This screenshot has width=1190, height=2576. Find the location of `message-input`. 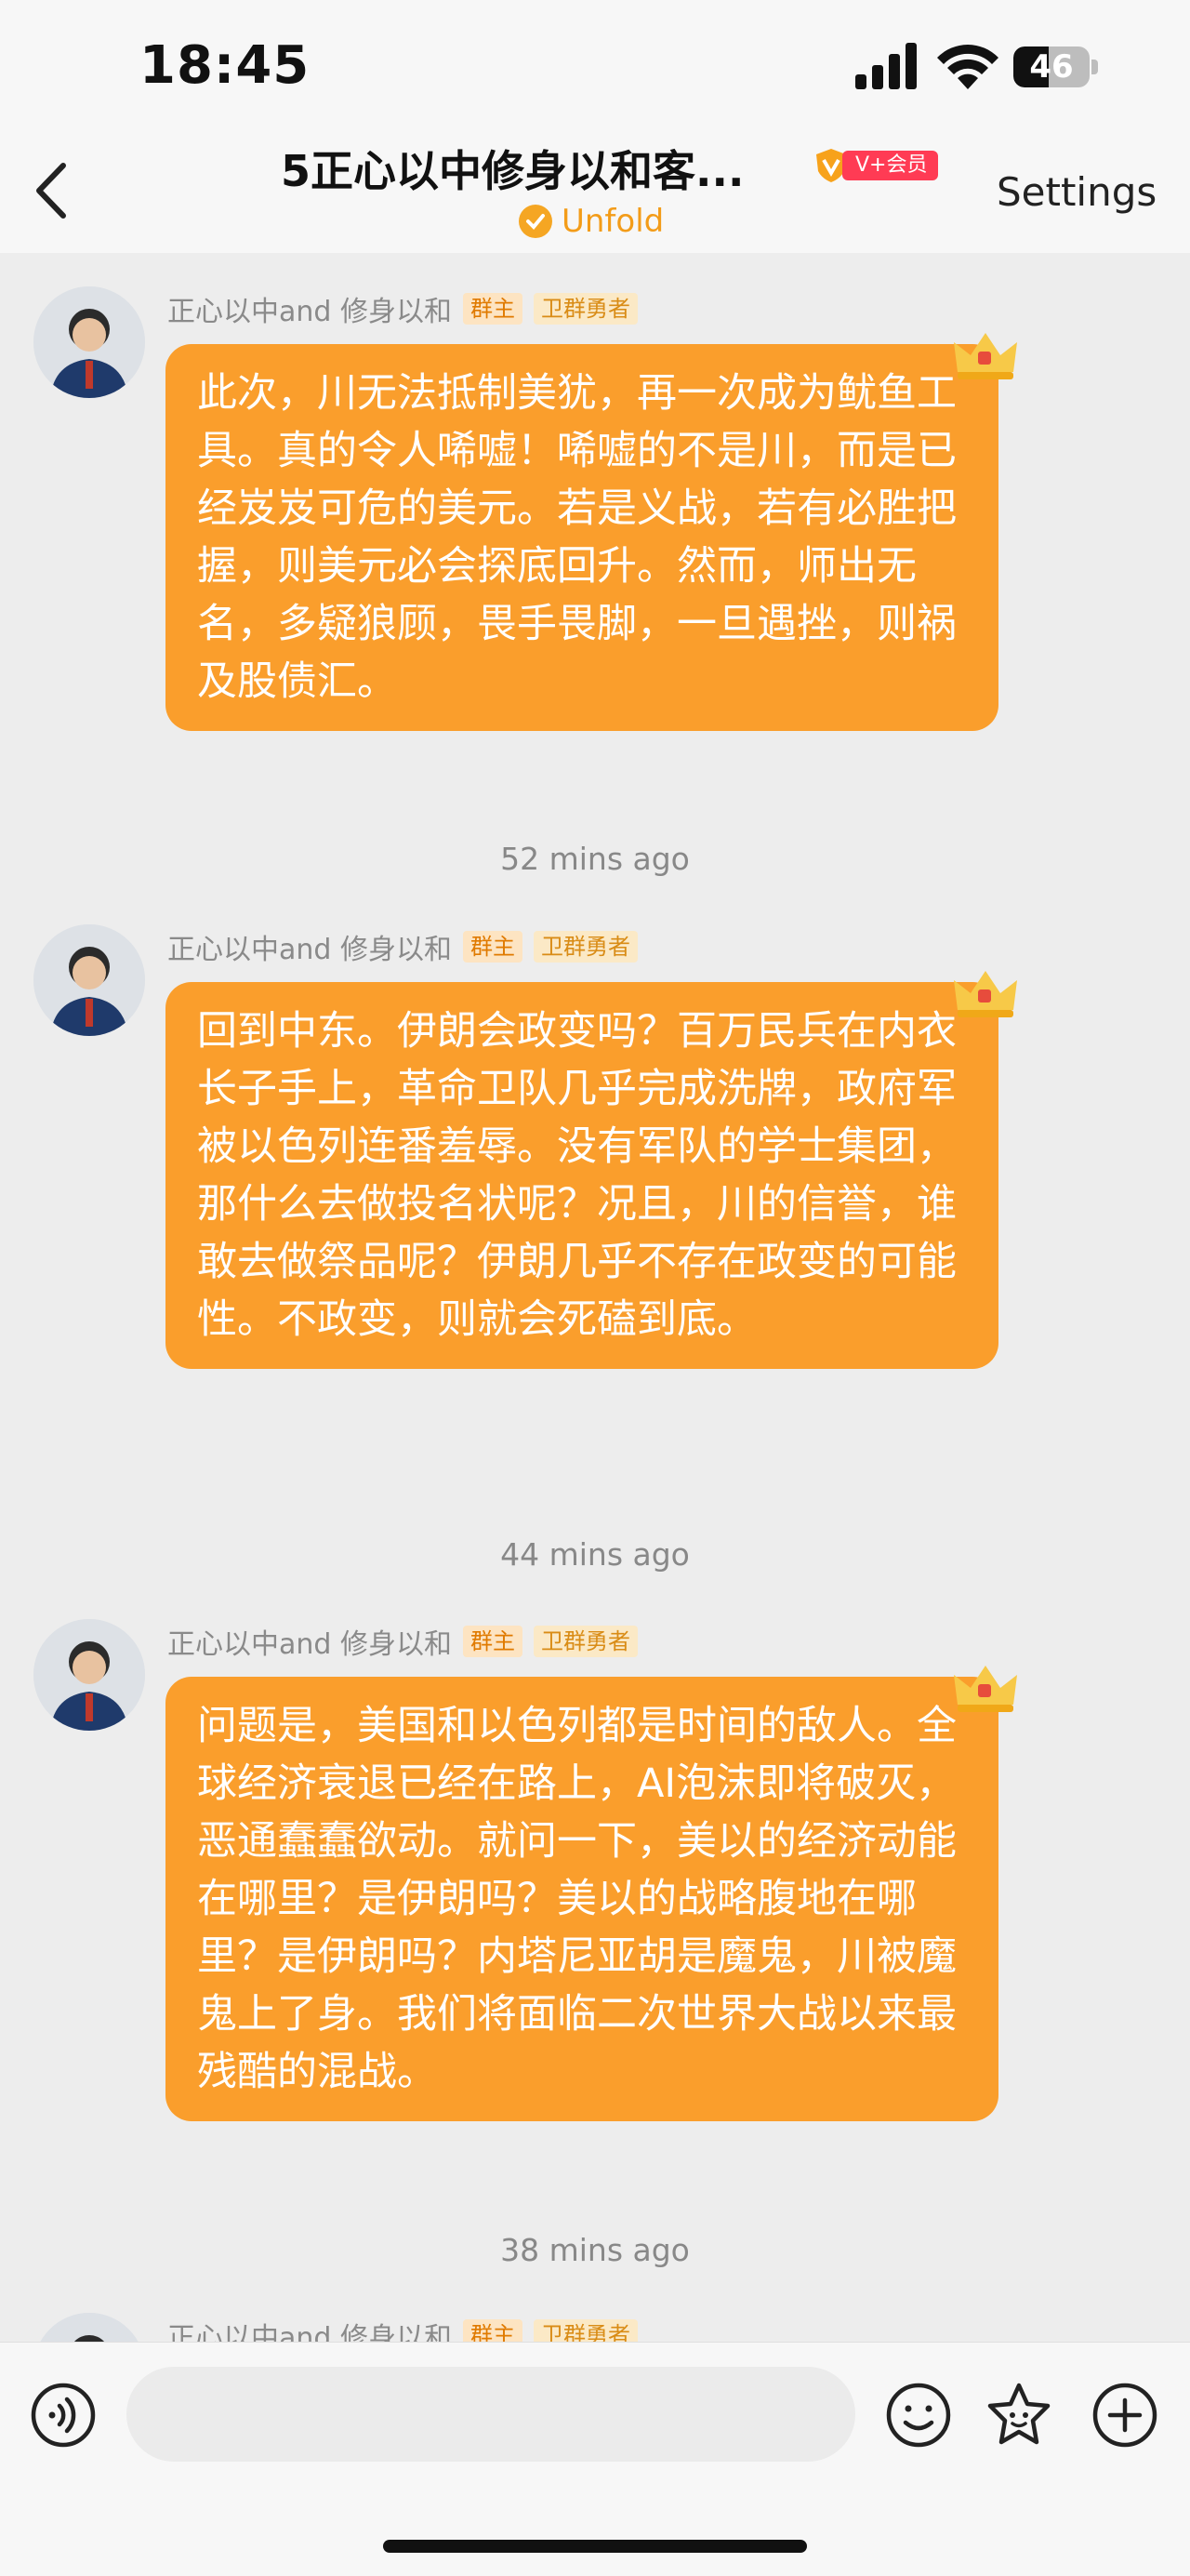

message-input is located at coordinates (490, 2414).